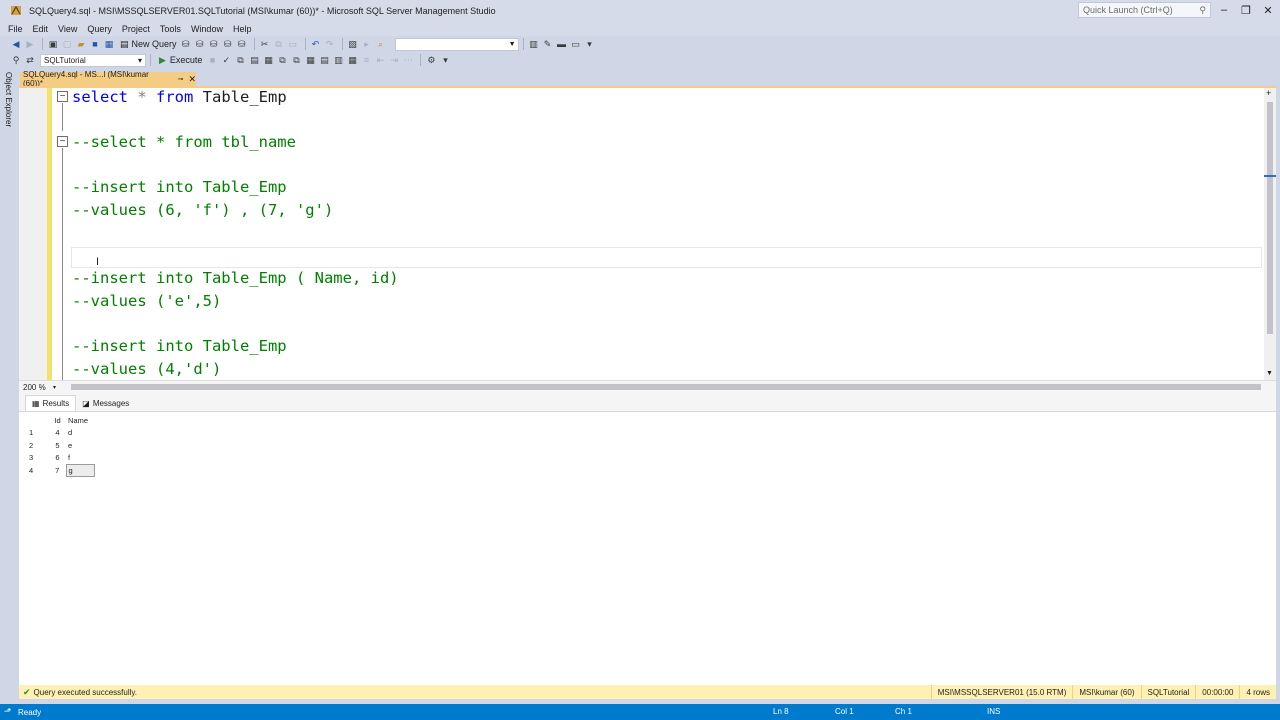 Image resolution: width=1280 pixels, height=720 pixels. Describe the element at coordinates (80, 458) in the screenshot. I see `cell-name: f` at that location.